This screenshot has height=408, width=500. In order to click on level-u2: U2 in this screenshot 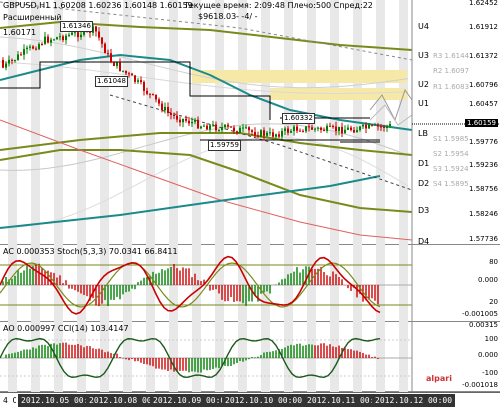, I will do `click(423, 84)`.